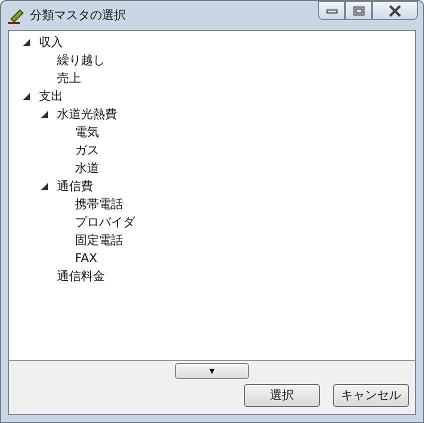 The height and width of the screenshot is (423, 424). I want to click on window-title: 分類マスタの選択, so click(78, 15).